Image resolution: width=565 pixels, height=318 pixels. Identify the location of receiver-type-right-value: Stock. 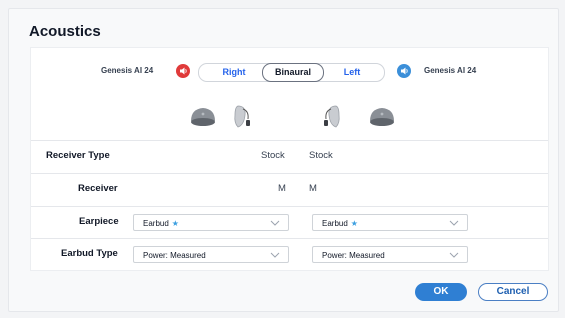
(321, 155).